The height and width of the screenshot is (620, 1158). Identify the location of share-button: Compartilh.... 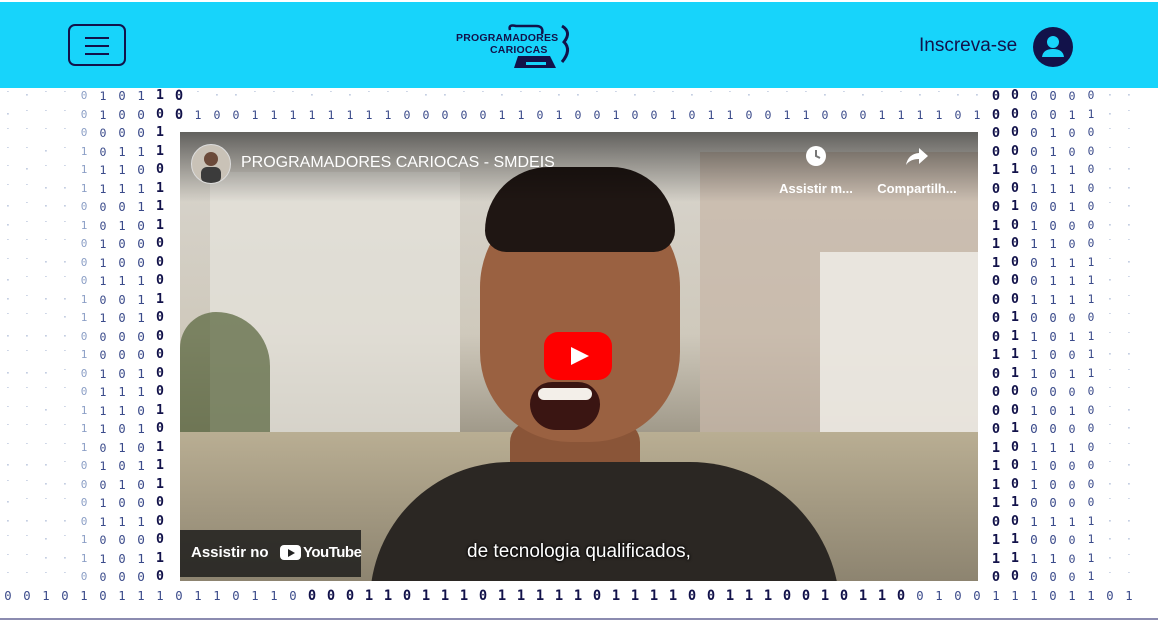
(917, 170).